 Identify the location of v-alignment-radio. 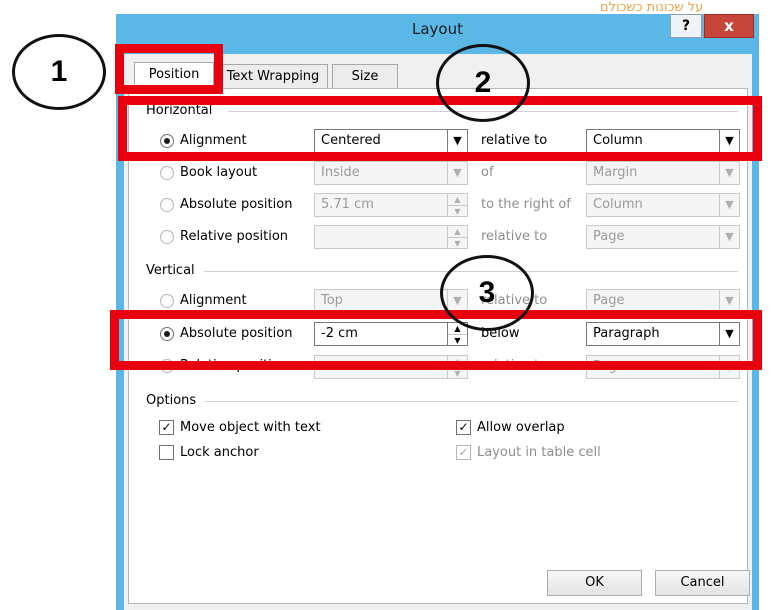
(167, 301).